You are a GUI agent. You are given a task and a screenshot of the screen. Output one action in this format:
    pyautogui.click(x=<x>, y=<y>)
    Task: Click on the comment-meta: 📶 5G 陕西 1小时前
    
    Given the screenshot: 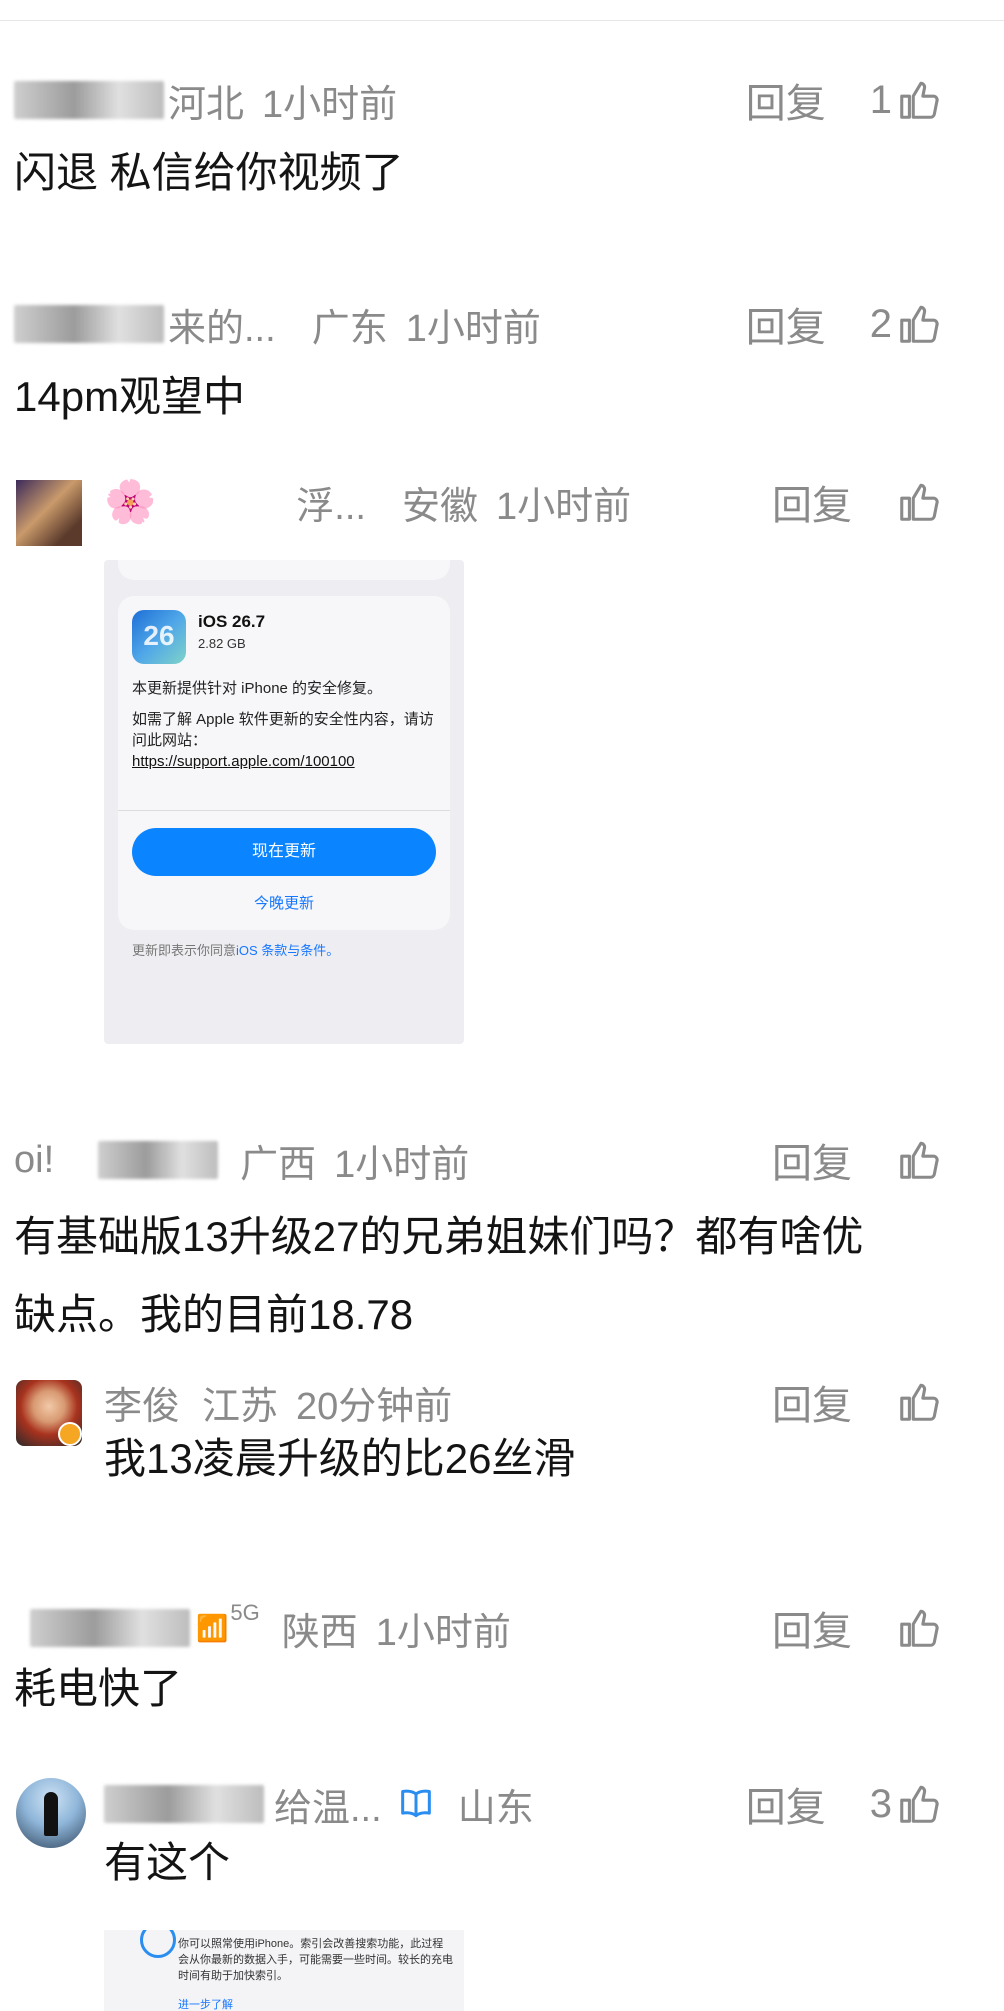 What is the action you would take?
    pyautogui.click(x=270, y=1628)
    